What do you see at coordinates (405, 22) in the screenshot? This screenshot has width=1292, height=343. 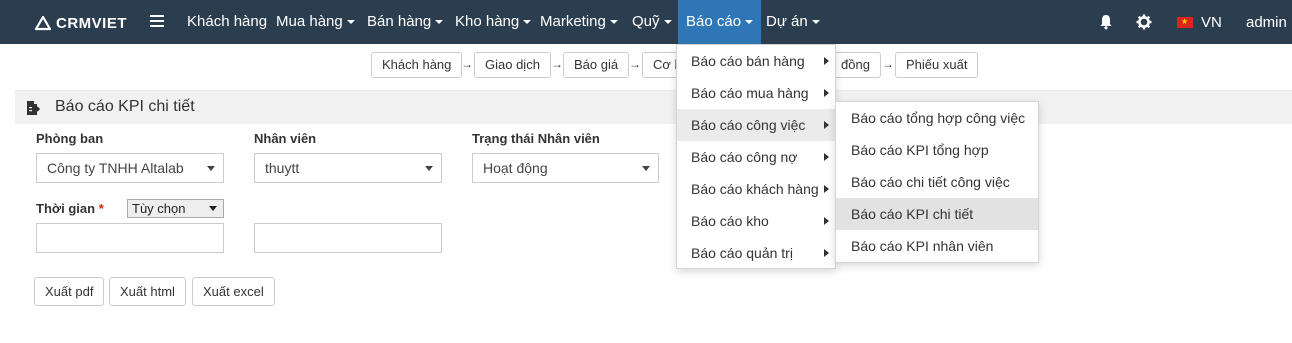 I see `nav-ban-hang: Bán hàng` at bounding box center [405, 22].